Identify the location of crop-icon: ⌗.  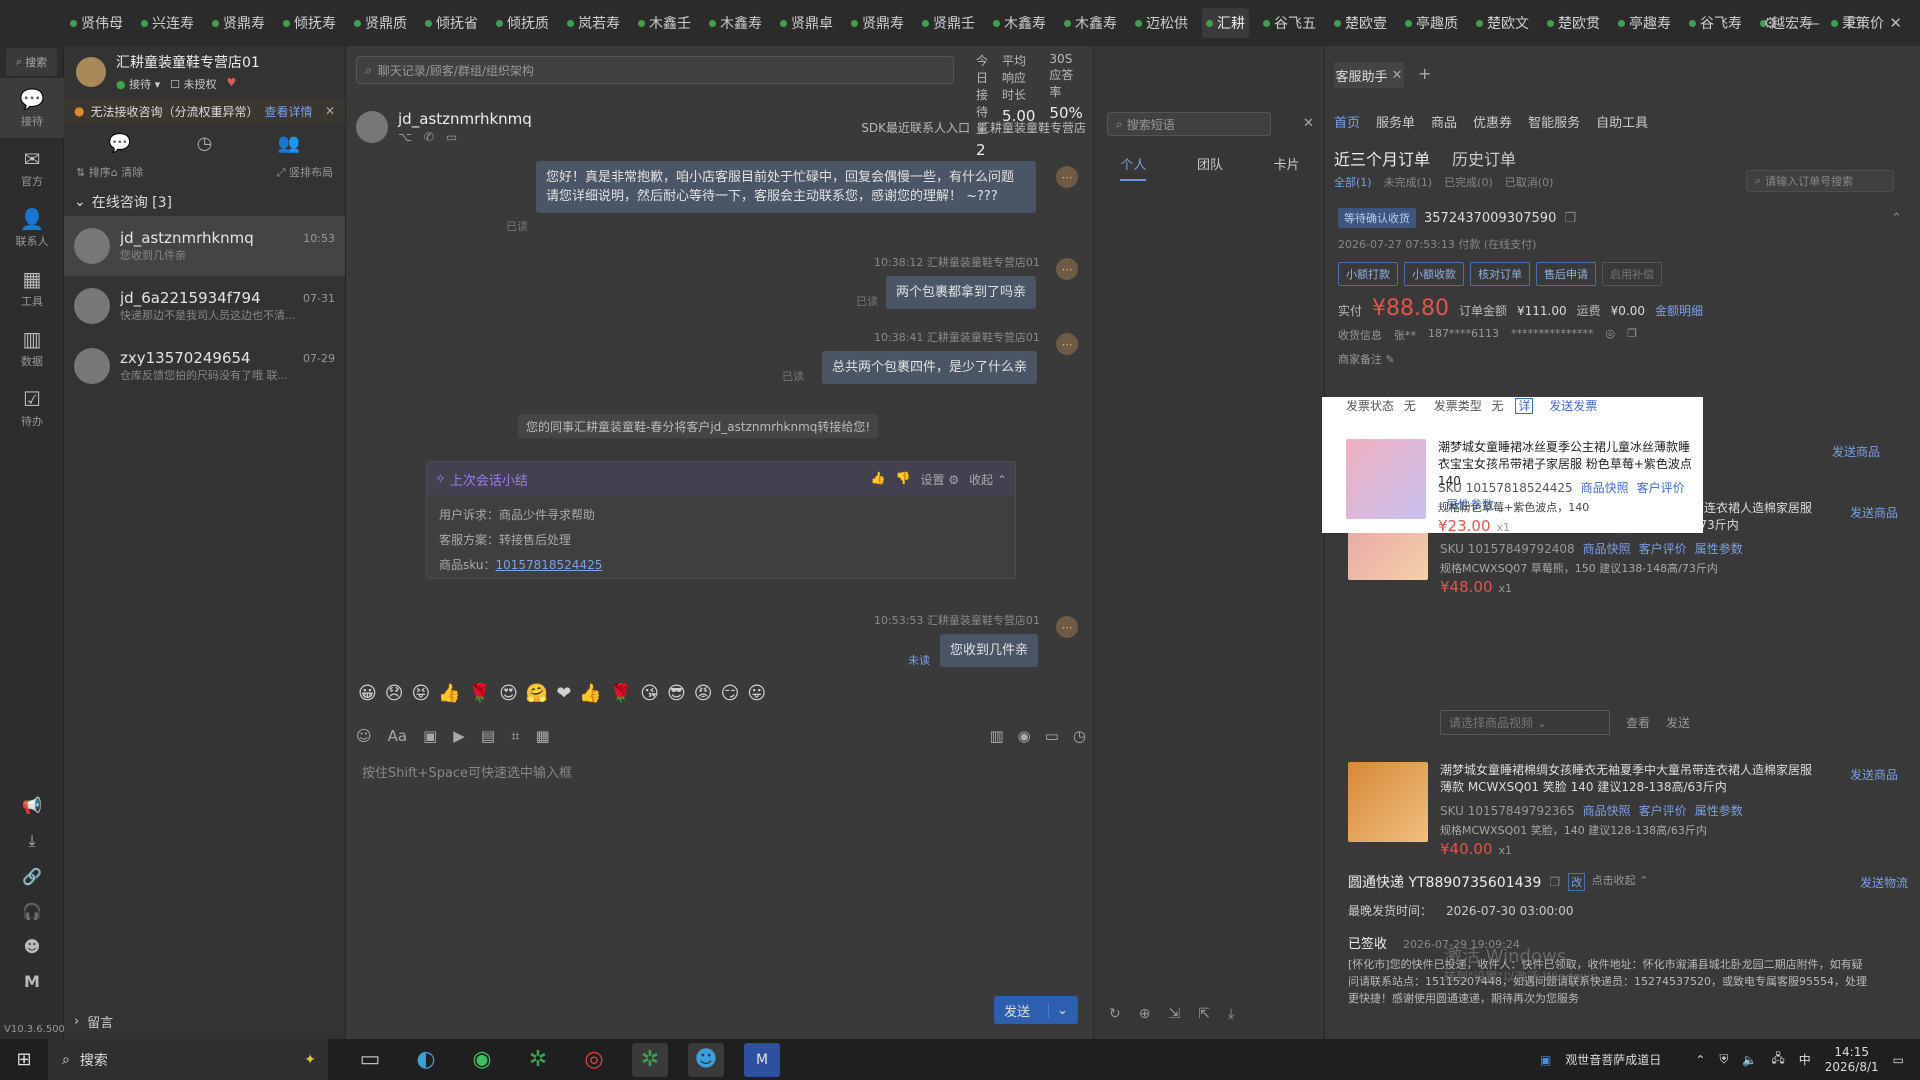
(515, 736).